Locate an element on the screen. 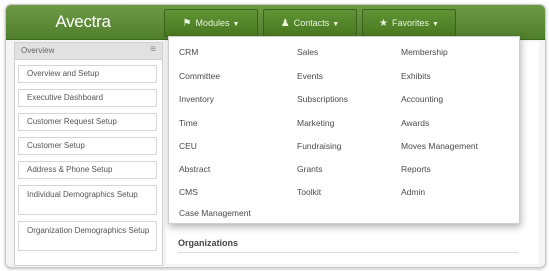 Image resolution: width=549 pixels, height=271 pixels. sidebar-item-customer-request-setup: Customer Request Setup is located at coordinates (87, 122).